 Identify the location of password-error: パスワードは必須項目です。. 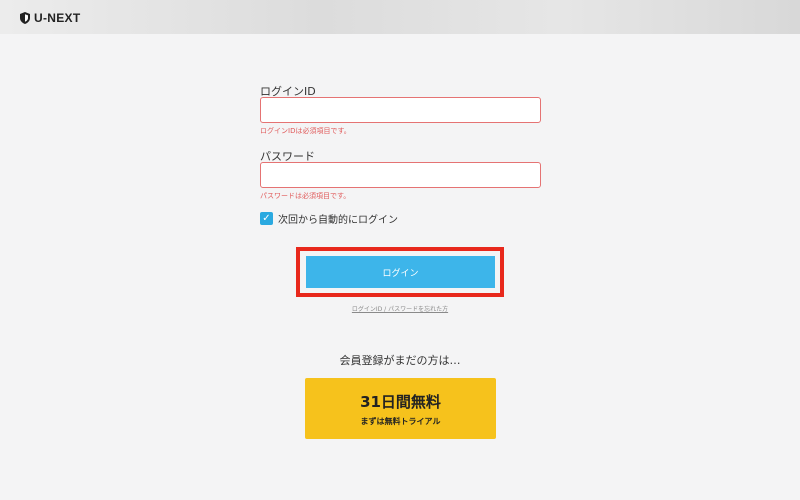
(305, 196).